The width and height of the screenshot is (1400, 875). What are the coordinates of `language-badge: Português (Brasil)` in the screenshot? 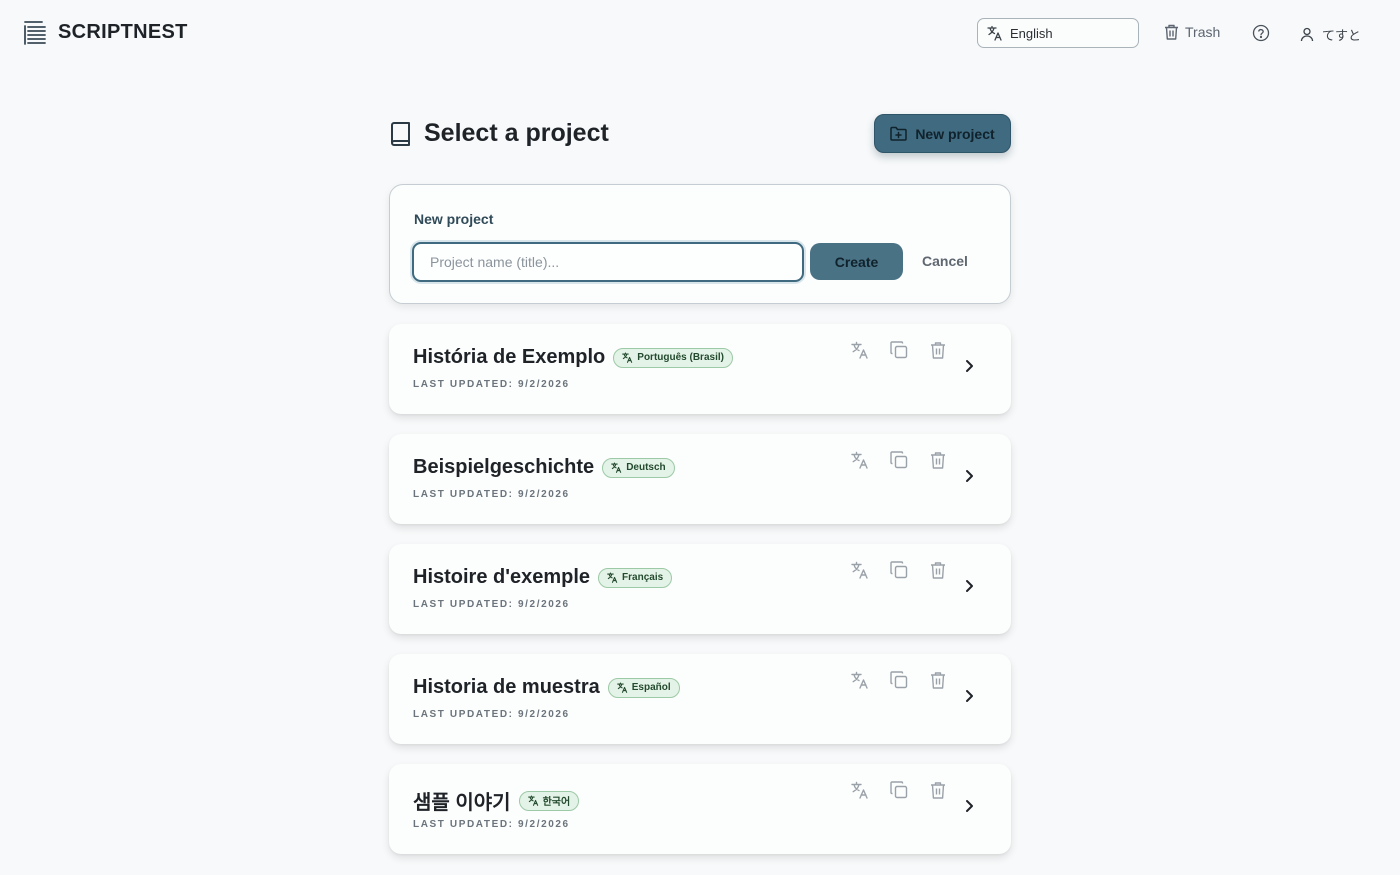 It's located at (673, 357).